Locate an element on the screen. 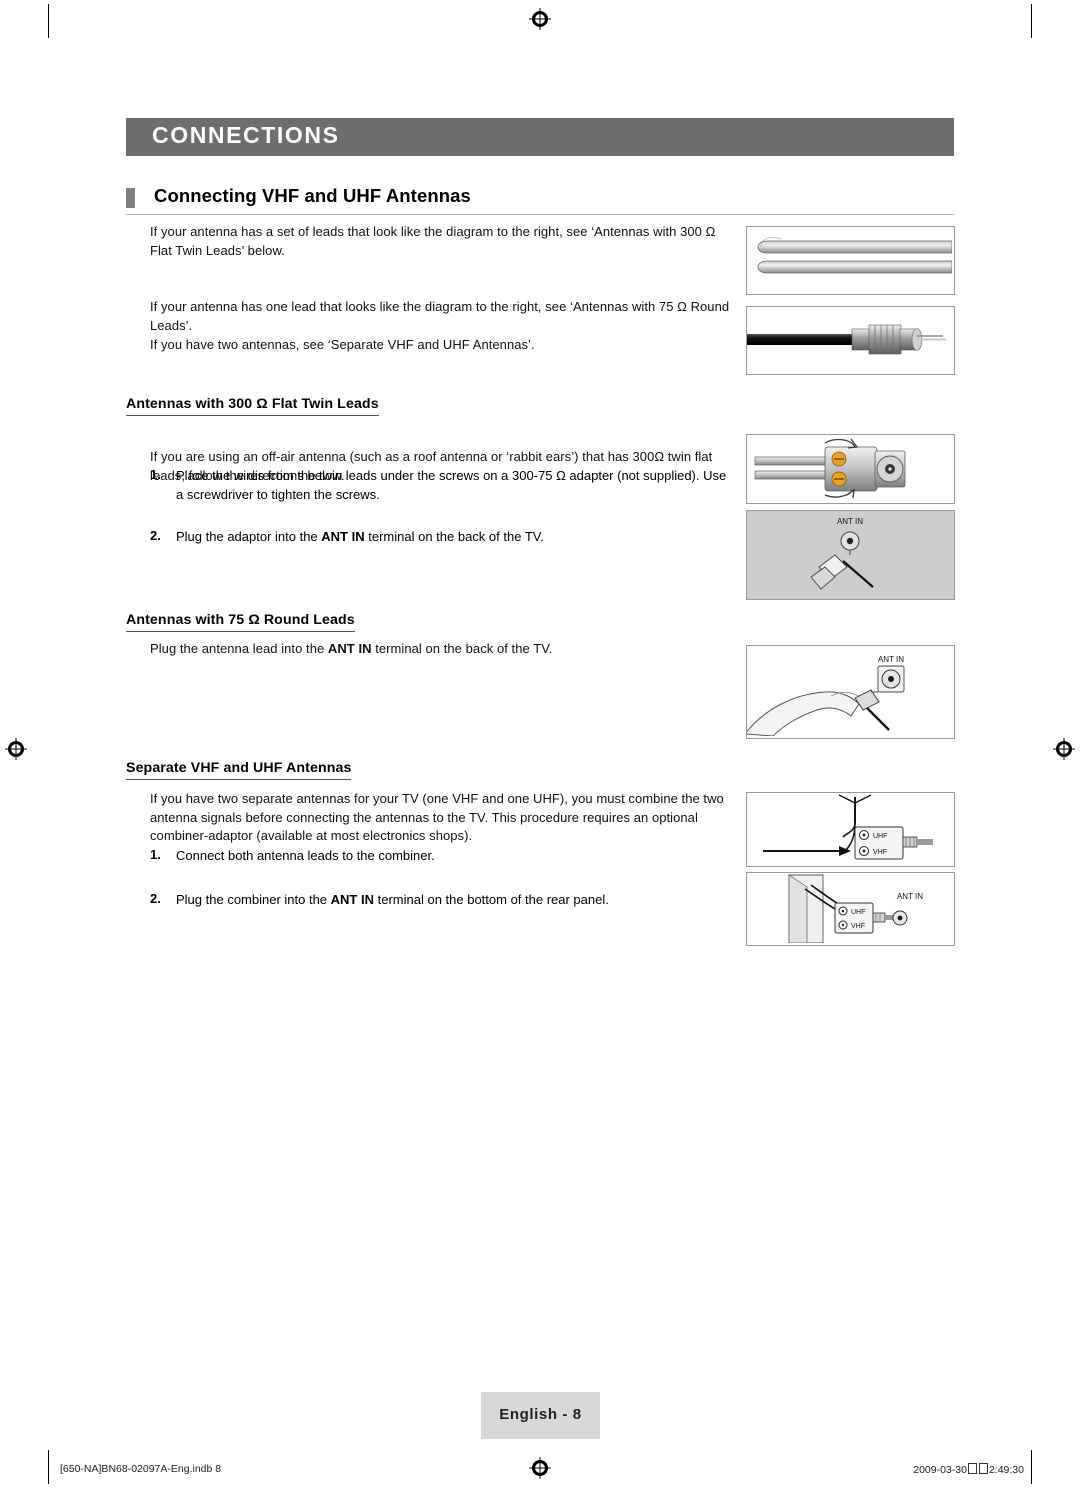 The height and width of the screenshot is (1488, 1080). step-number-2-separate: 2. is located at coordinates (155, 898).